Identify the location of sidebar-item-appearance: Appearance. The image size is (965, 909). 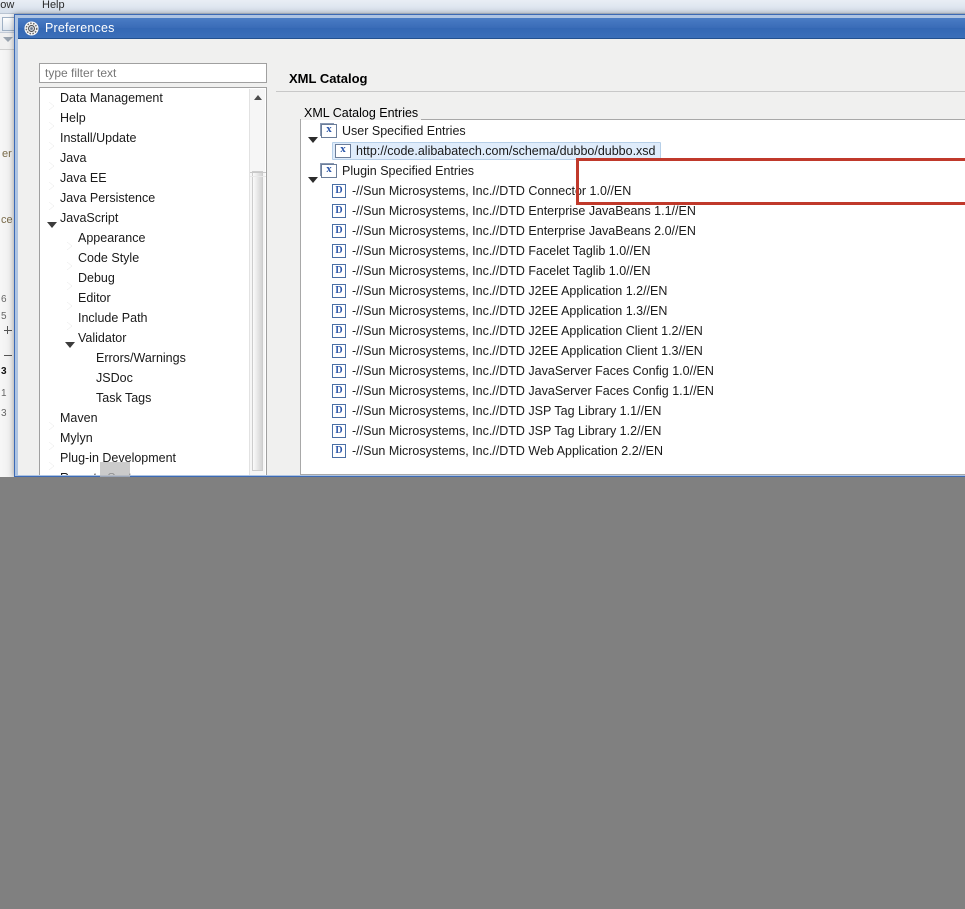
(93, 239).